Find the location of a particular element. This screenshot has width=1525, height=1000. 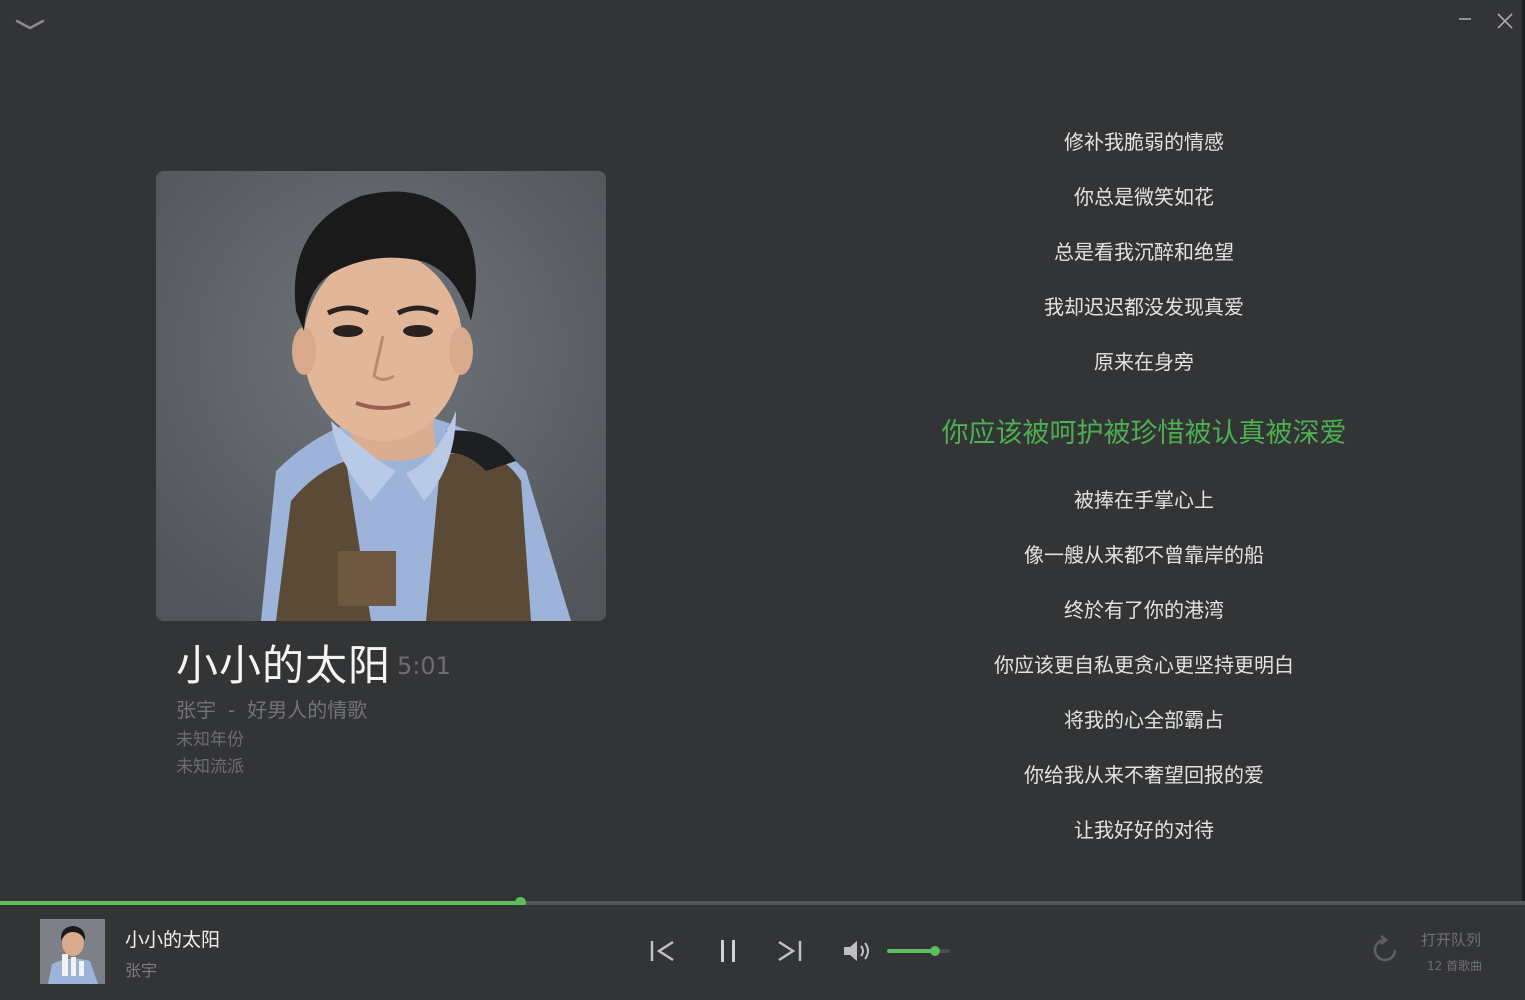

minimize-button is located at coordinates (1465, 21).